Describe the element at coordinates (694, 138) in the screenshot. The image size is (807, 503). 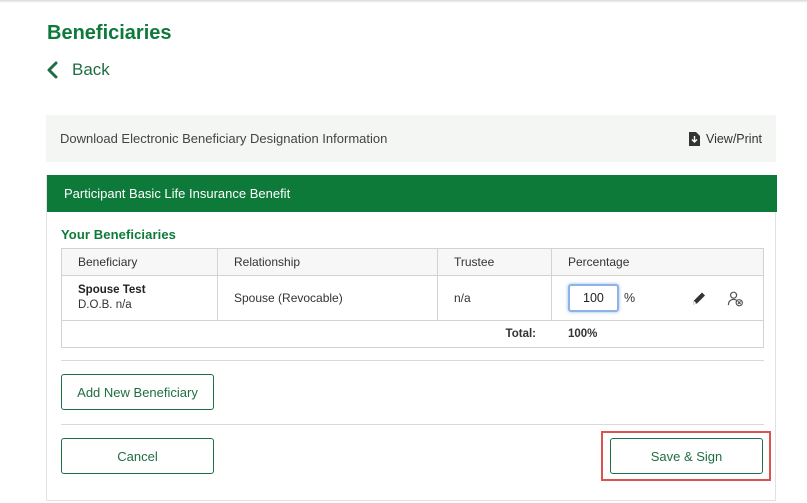
I see `download-file-icon` at that location.